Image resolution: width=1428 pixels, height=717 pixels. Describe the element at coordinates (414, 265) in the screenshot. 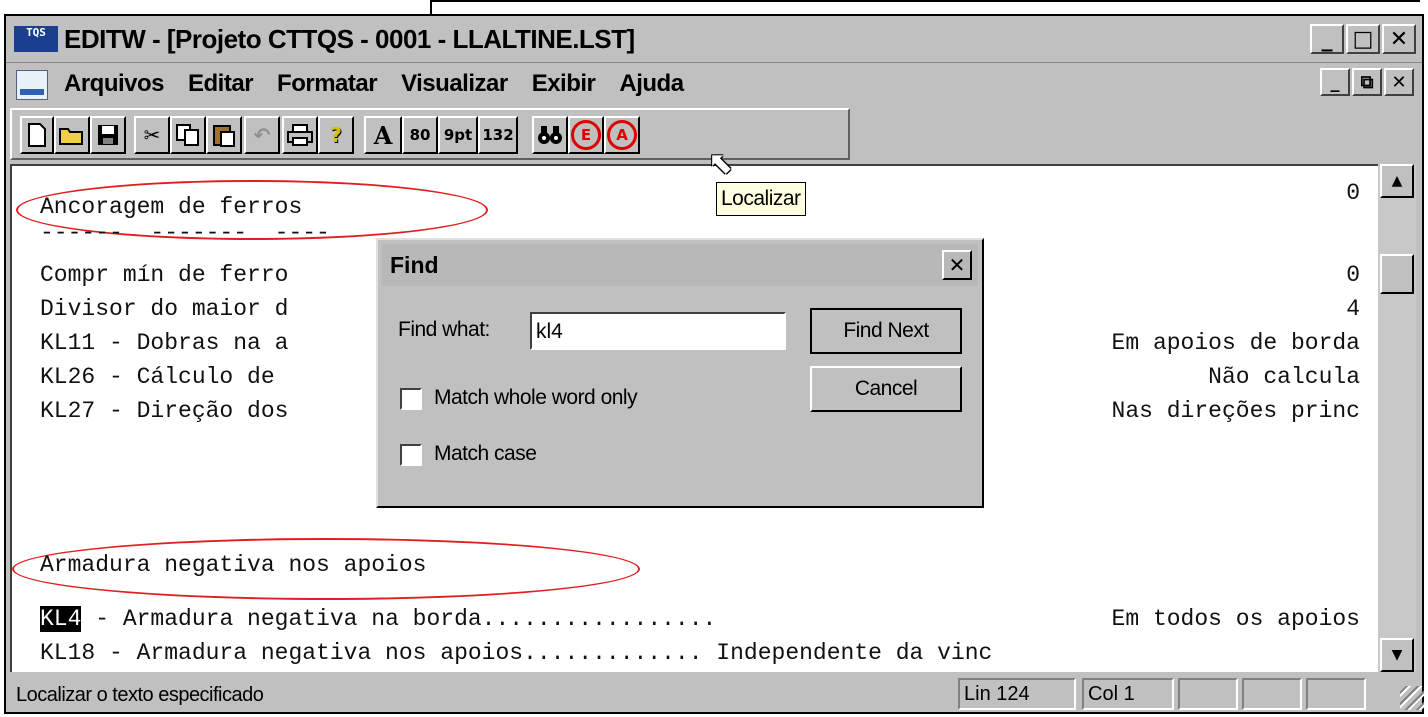

I see `dialog-title: Find` at that location.